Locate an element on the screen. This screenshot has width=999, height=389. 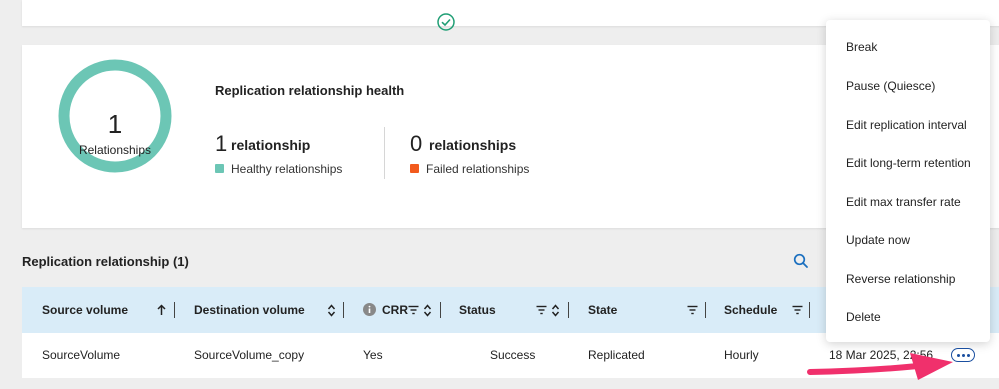
menu-item-edit-long-term-retention: Edit long-term retention is located at coordinates (908, 163).